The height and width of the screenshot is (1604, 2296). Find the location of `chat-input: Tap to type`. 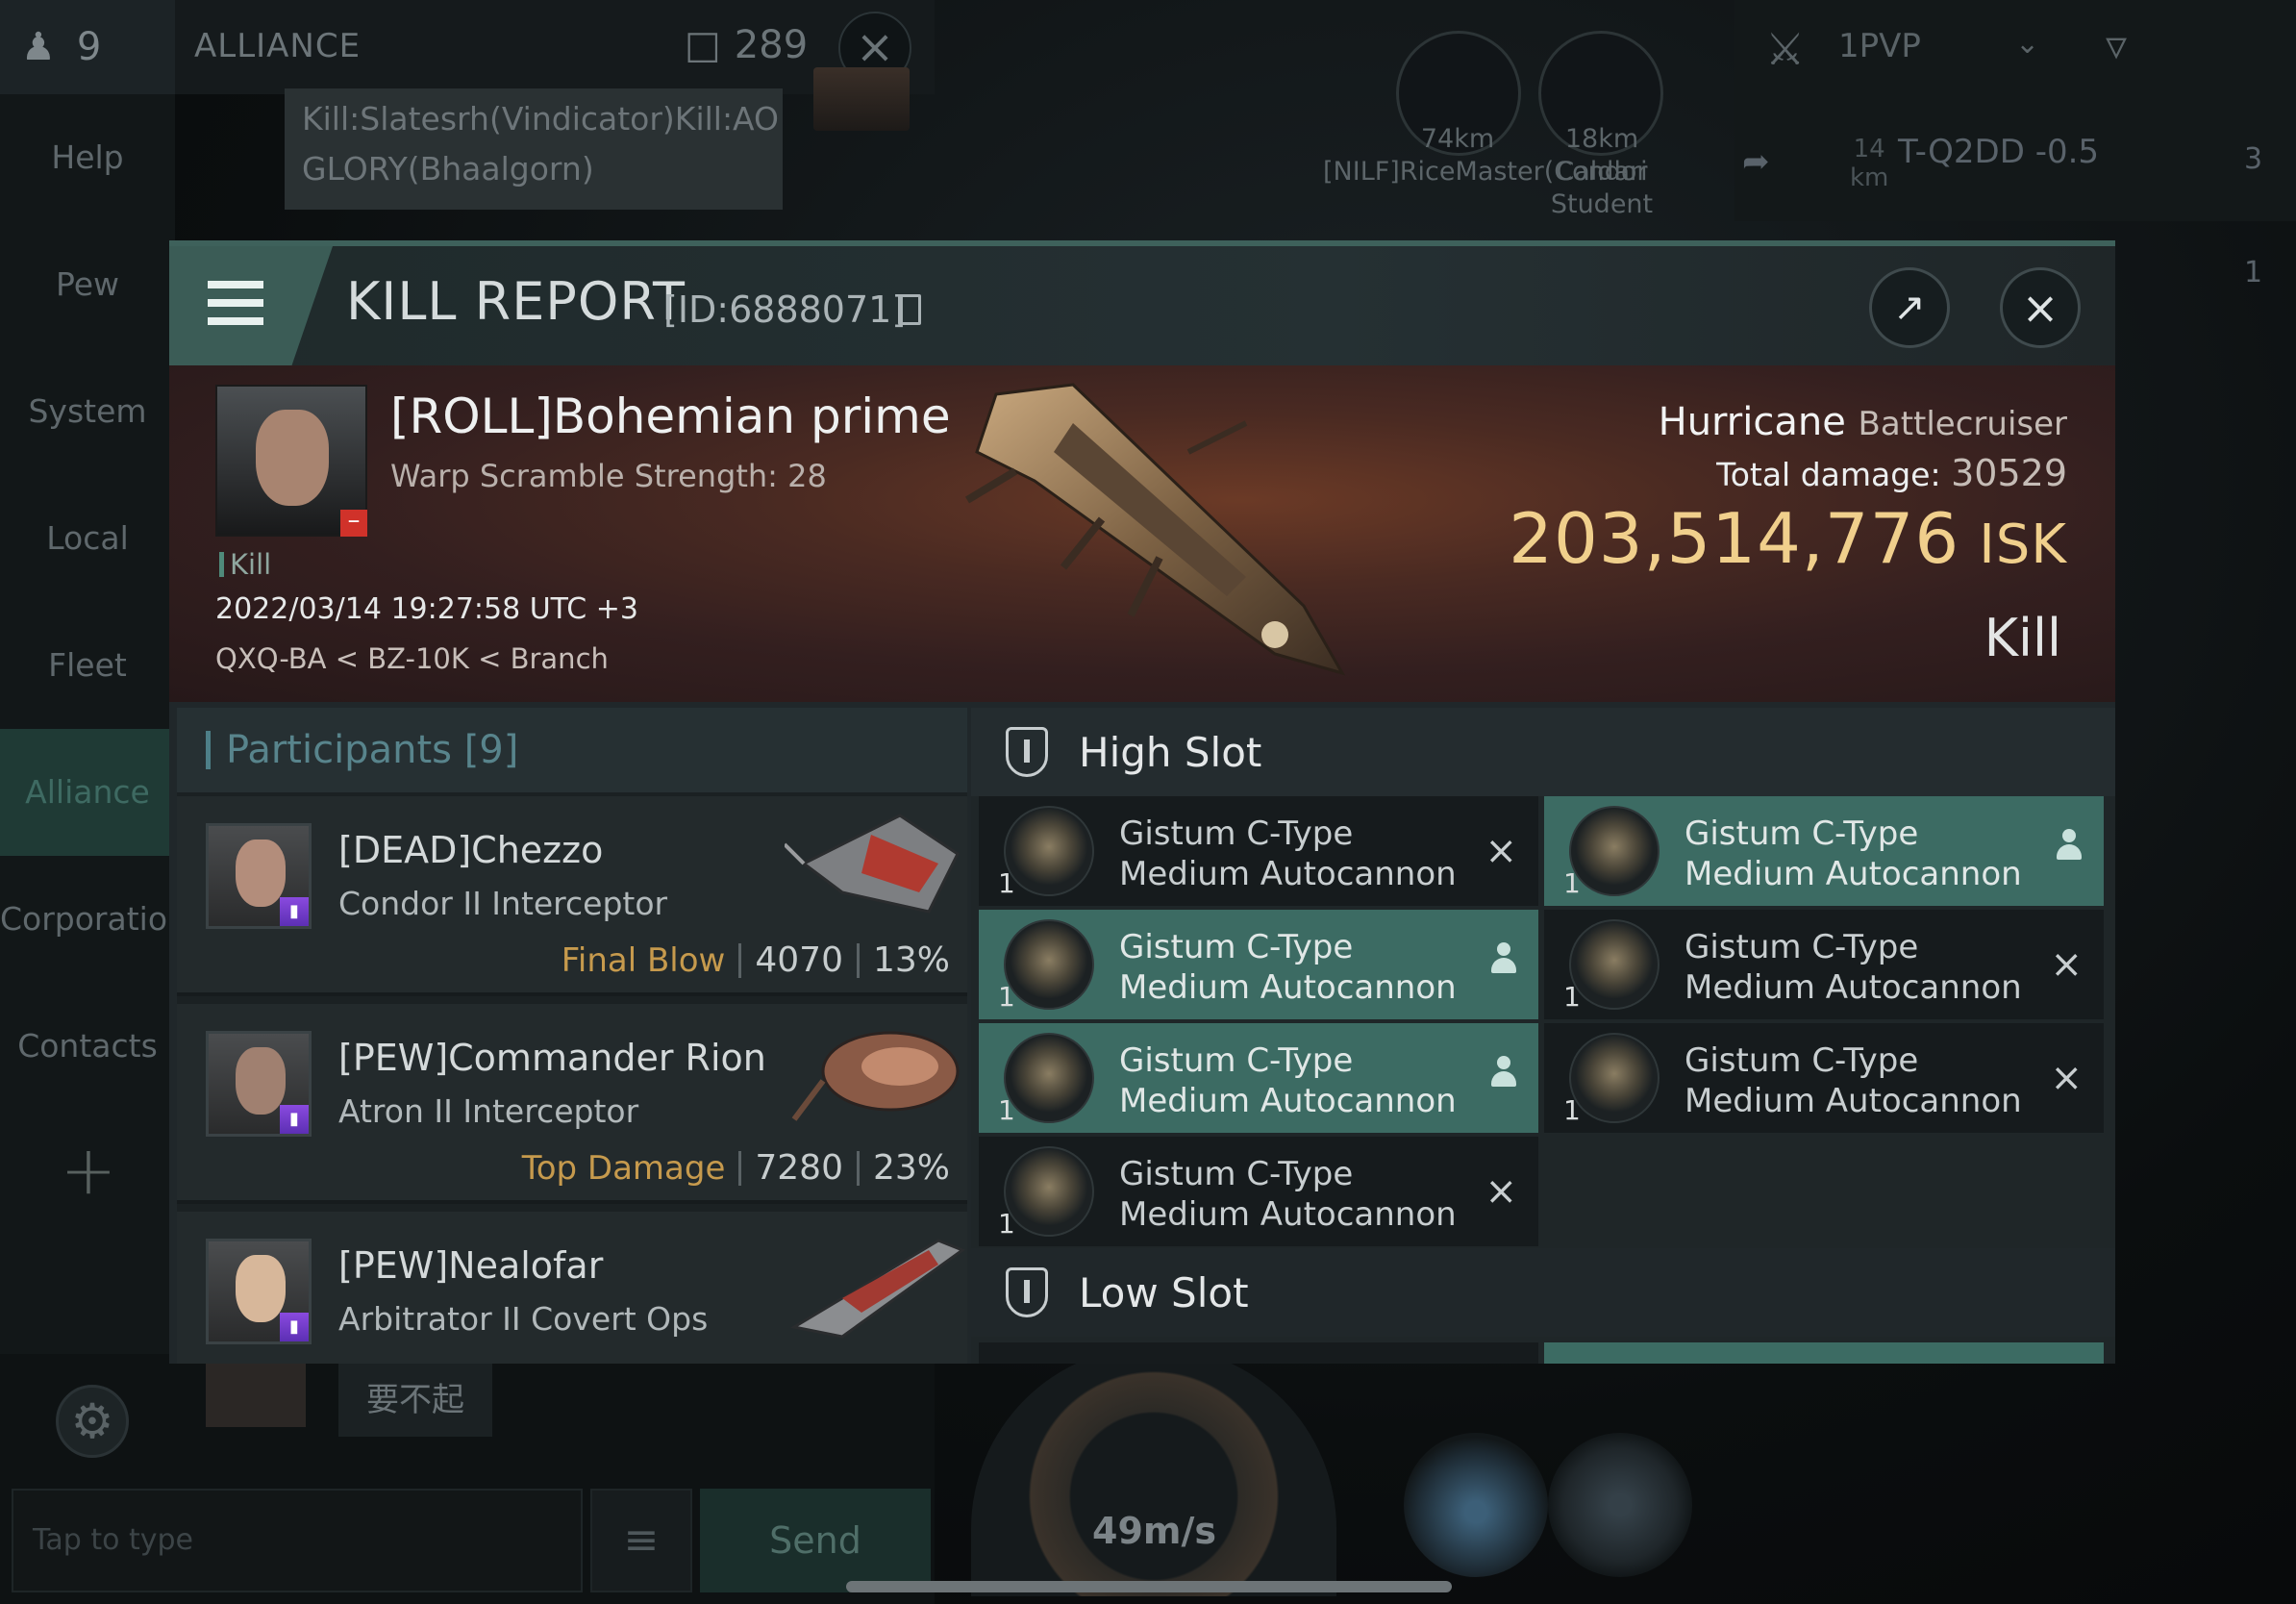

chat-input: Tap to type is located at coordinates (297, 1540).